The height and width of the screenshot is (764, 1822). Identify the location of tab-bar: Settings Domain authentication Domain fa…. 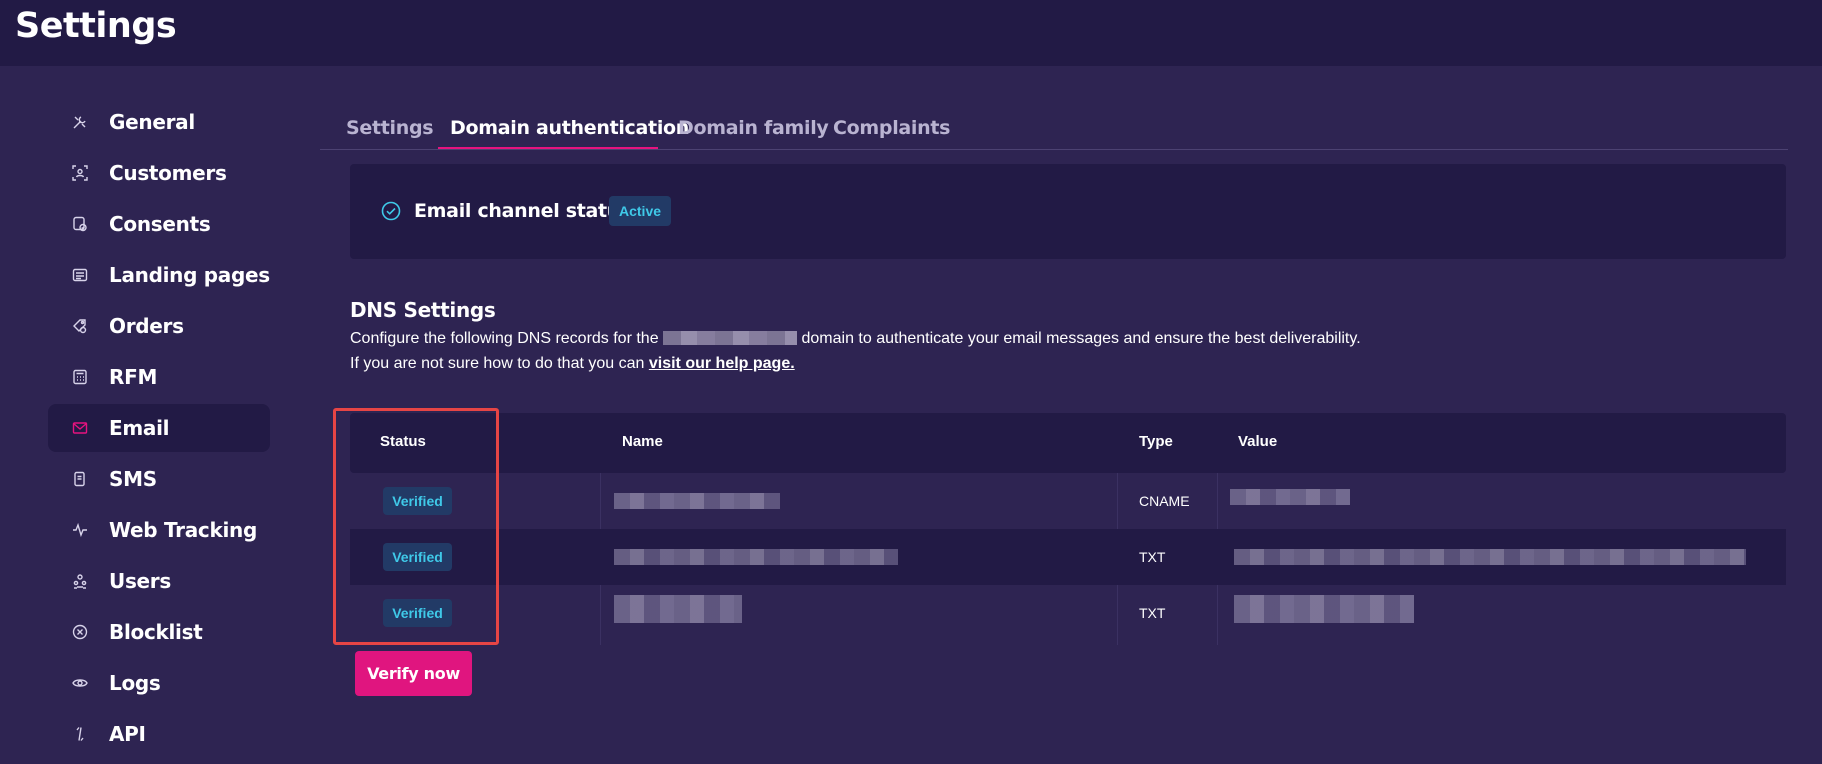
(1054, 130).